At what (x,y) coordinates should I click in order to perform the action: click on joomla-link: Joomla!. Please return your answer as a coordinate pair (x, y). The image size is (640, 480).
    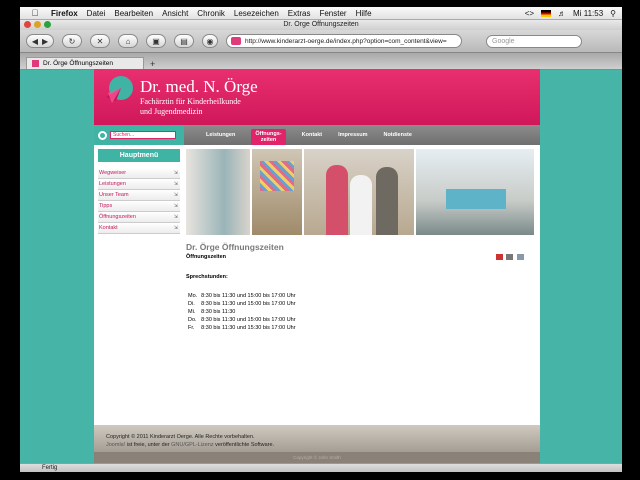
    Looking at the image, I should click on (115, 445).